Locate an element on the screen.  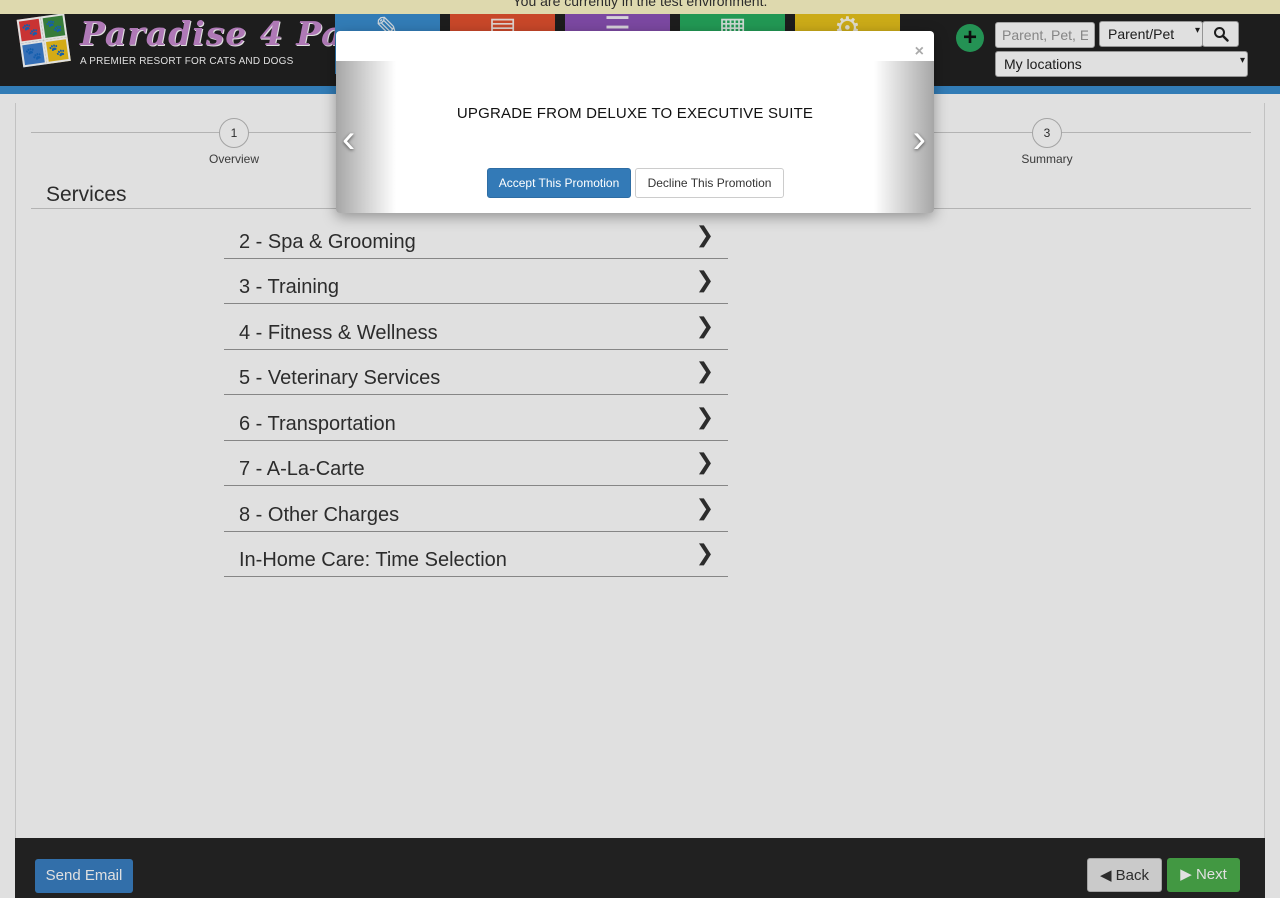
decline-promotion-button: Decline This Promotion is located at coordinates (709, 183).